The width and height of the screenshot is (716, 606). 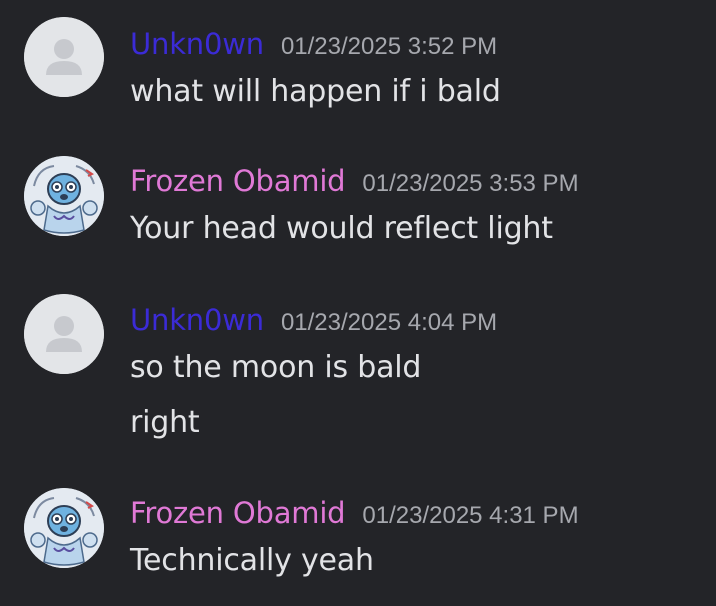 What do you see at coordinates (341, 228) in the screenshot?
I see `message-text: Your head would reflect light` at bounding box center [341, 228].